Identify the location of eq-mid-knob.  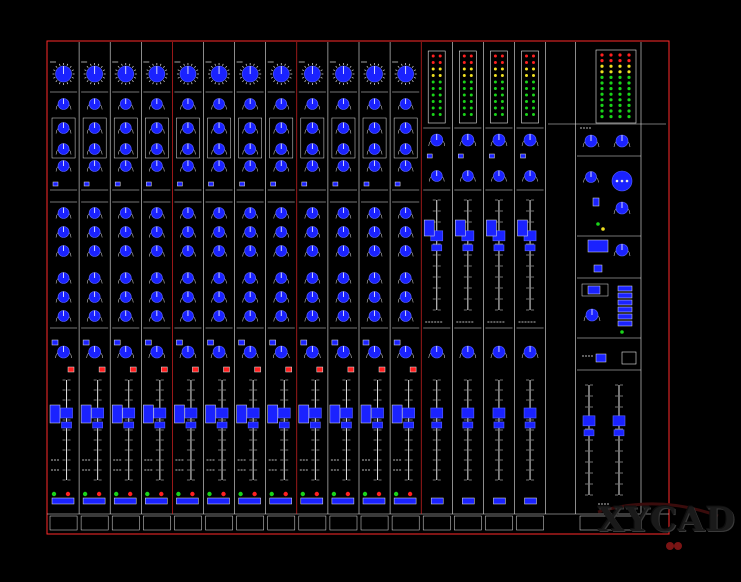
(157, 149).